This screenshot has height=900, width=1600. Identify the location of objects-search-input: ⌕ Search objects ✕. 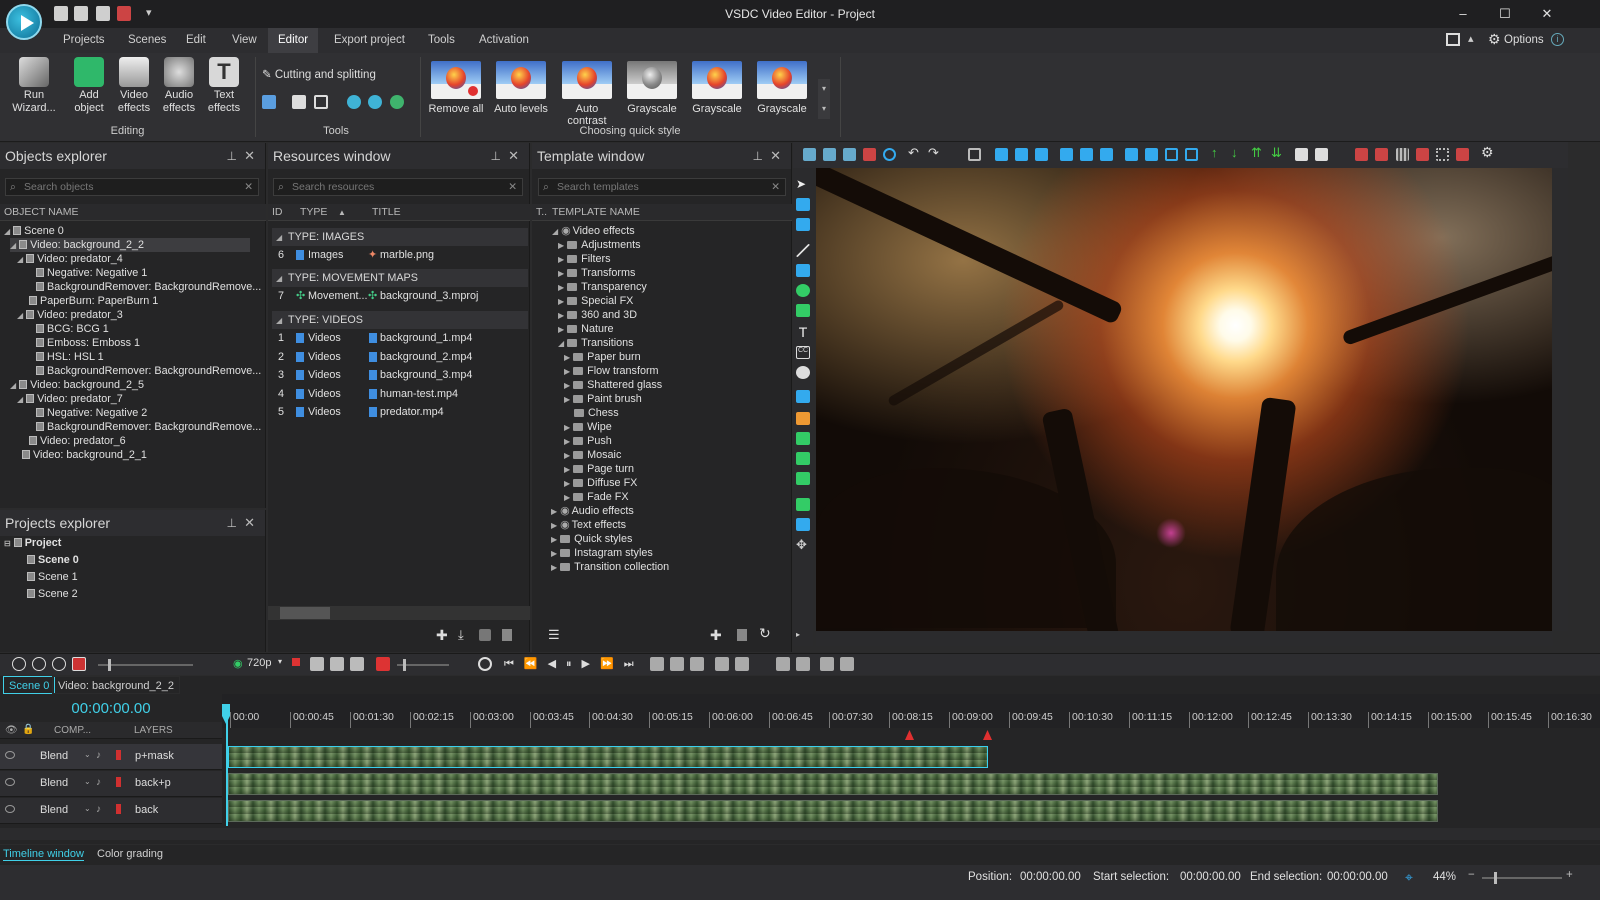
(132, 187).